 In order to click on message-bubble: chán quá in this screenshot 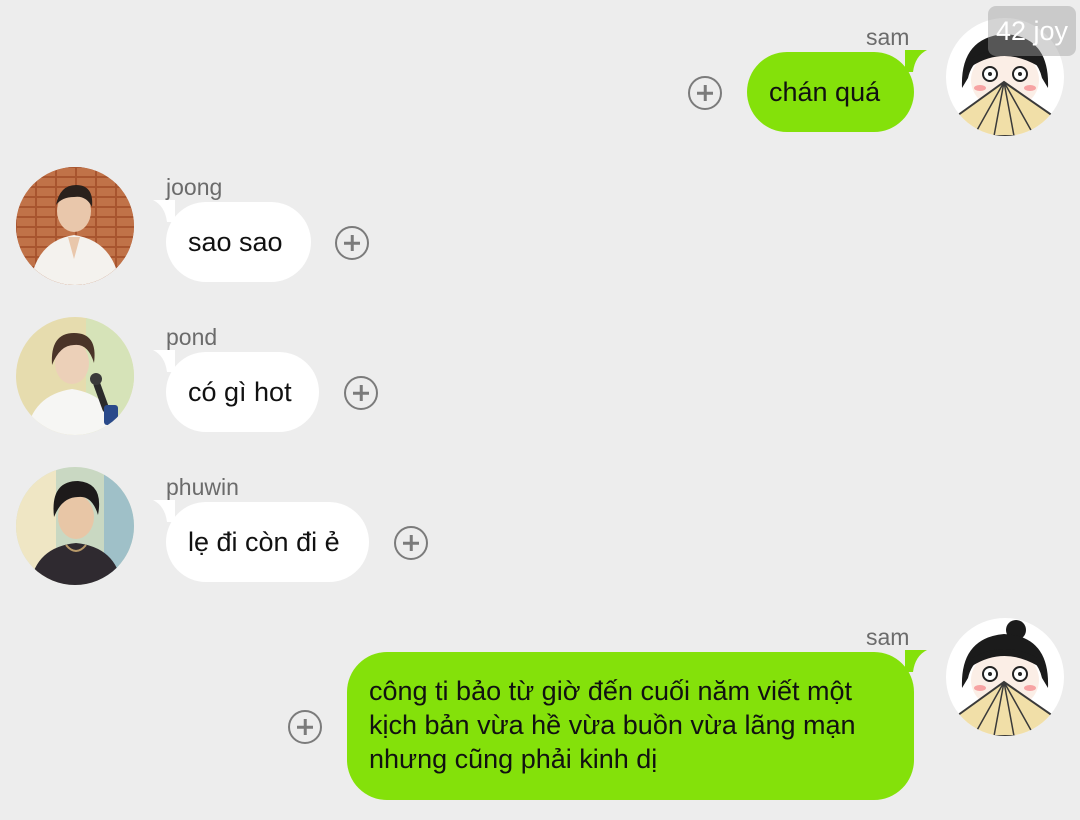, I will do `click(830, 92)`.